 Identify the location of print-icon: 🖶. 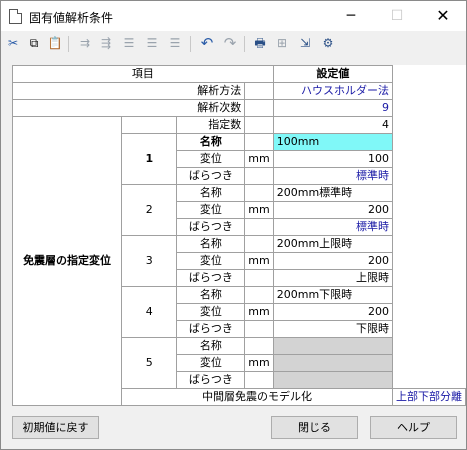
(260, 43).